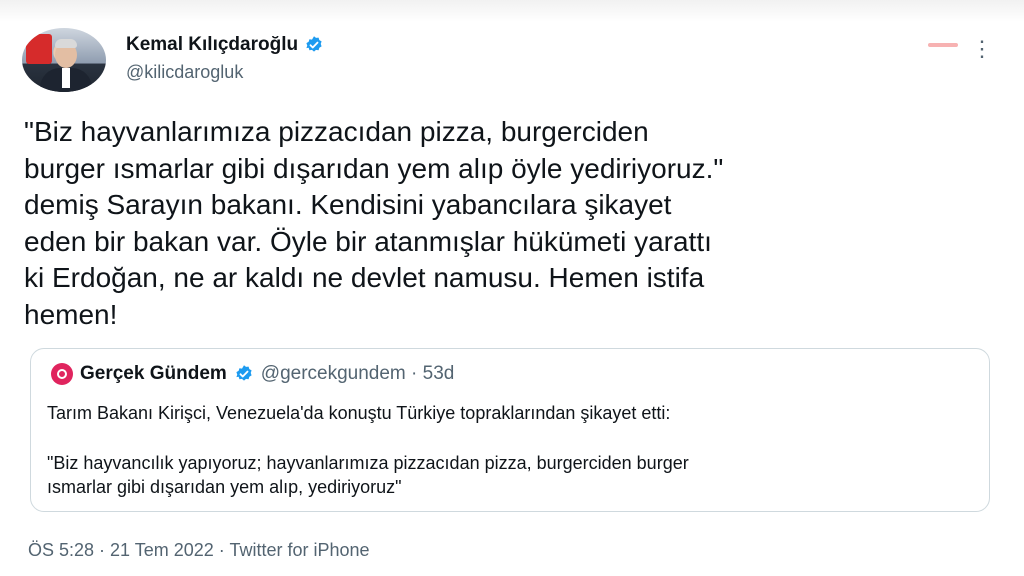 This screenshot has height=576, width=1024. I want to click on quoted-handle-time: @gercekgundem · 53d, so click(358, 374).